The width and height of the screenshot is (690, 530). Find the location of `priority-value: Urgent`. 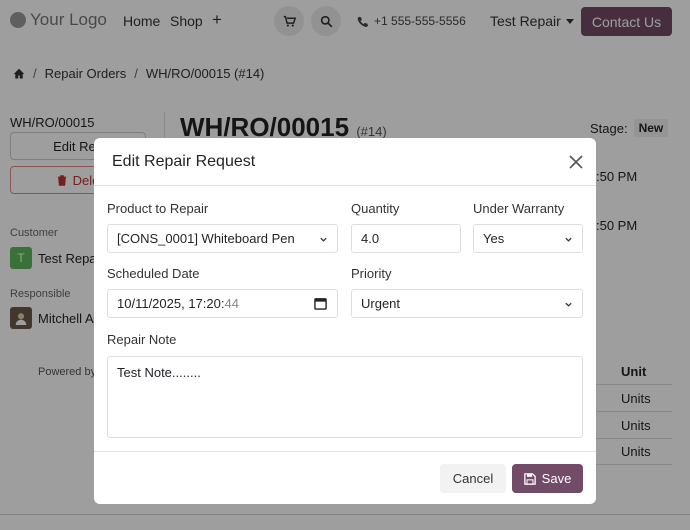

priority-value: Urgent is located at coordinates (381, 303).